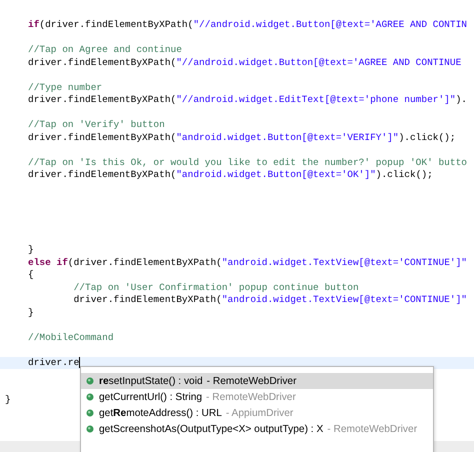 This screenshot has height=452, width=474. I want to click on code-text: "android.widget.Button[@text='VERIFY']", so click(287, 137).